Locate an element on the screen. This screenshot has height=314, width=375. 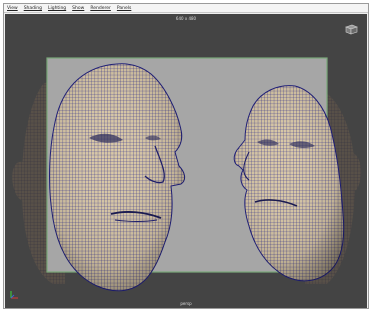
menu-view: View is located at coordinates (12, 8).